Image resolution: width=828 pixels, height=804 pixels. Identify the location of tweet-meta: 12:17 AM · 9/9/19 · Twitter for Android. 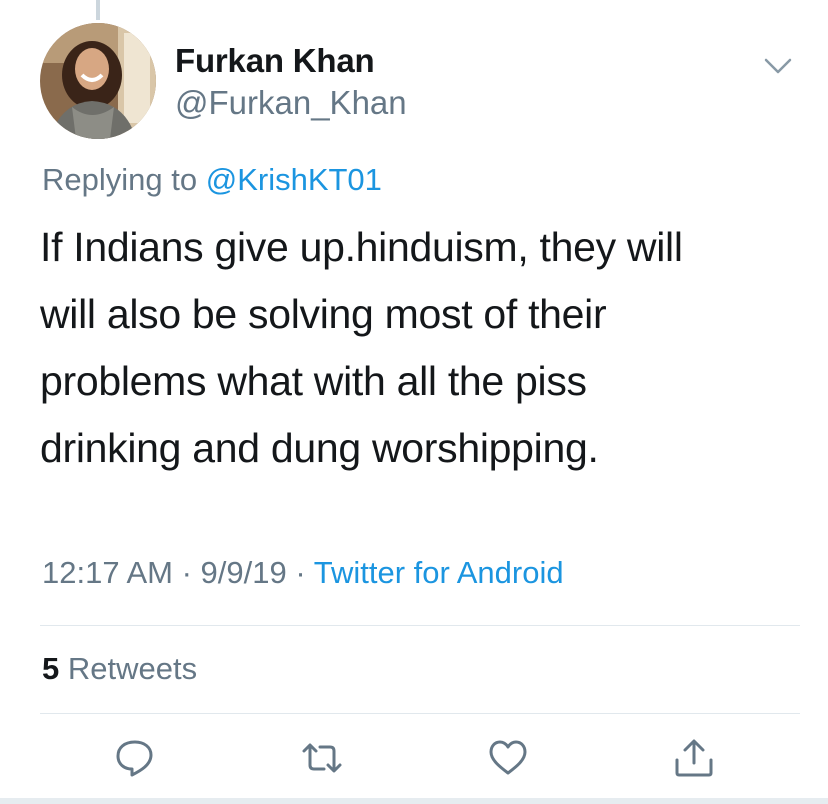
(303, 573).